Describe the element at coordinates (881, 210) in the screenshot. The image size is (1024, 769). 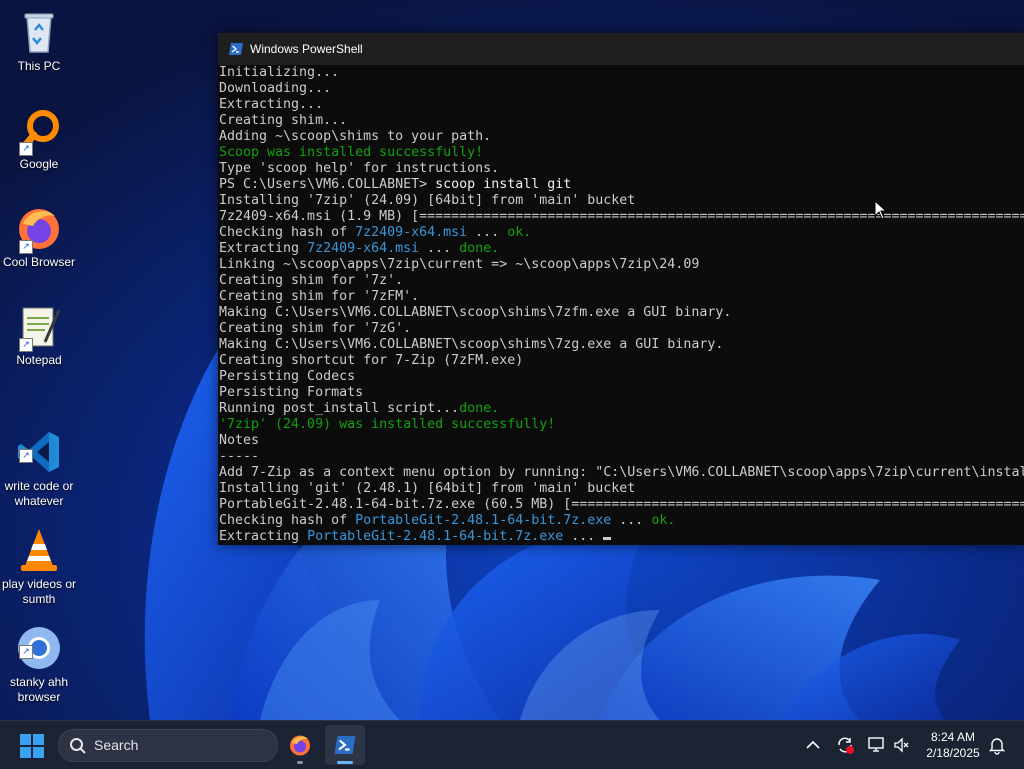
I see `mouse-pointer-icon` at that location.